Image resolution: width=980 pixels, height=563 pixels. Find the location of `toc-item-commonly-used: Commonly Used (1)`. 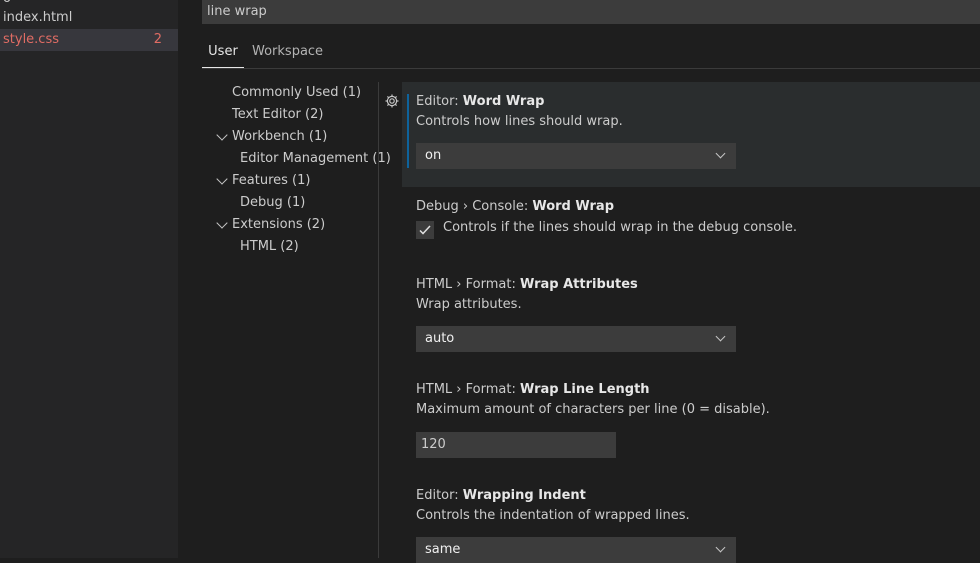

toc-item-commonly-used: Commonly Used (1) is located at coordinates (296, 93).